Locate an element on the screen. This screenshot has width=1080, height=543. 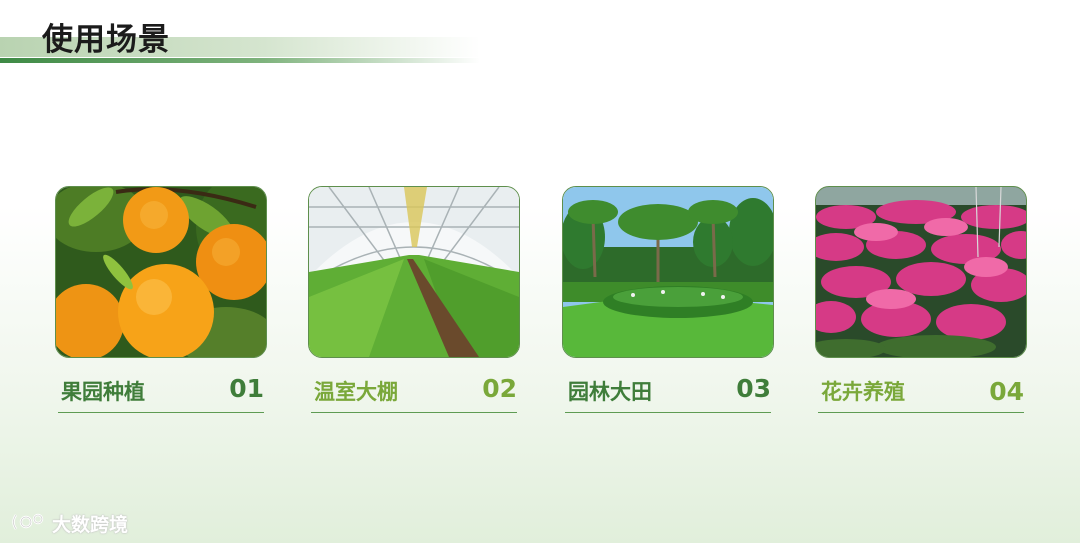
scenario-card-flowers: 花卉养殖 04 is located at coordinates (921, 299).